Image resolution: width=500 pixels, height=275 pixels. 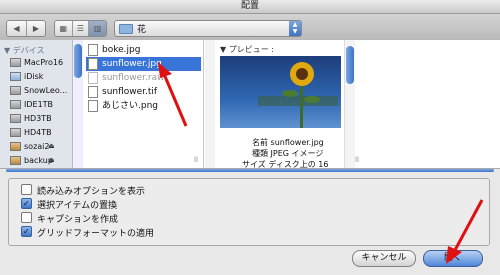 What do you see at coordinates (295, 28) in the screenshot?
I see `popup-arrows-icon: ▲ ▼` at bounding box center [295, 28].